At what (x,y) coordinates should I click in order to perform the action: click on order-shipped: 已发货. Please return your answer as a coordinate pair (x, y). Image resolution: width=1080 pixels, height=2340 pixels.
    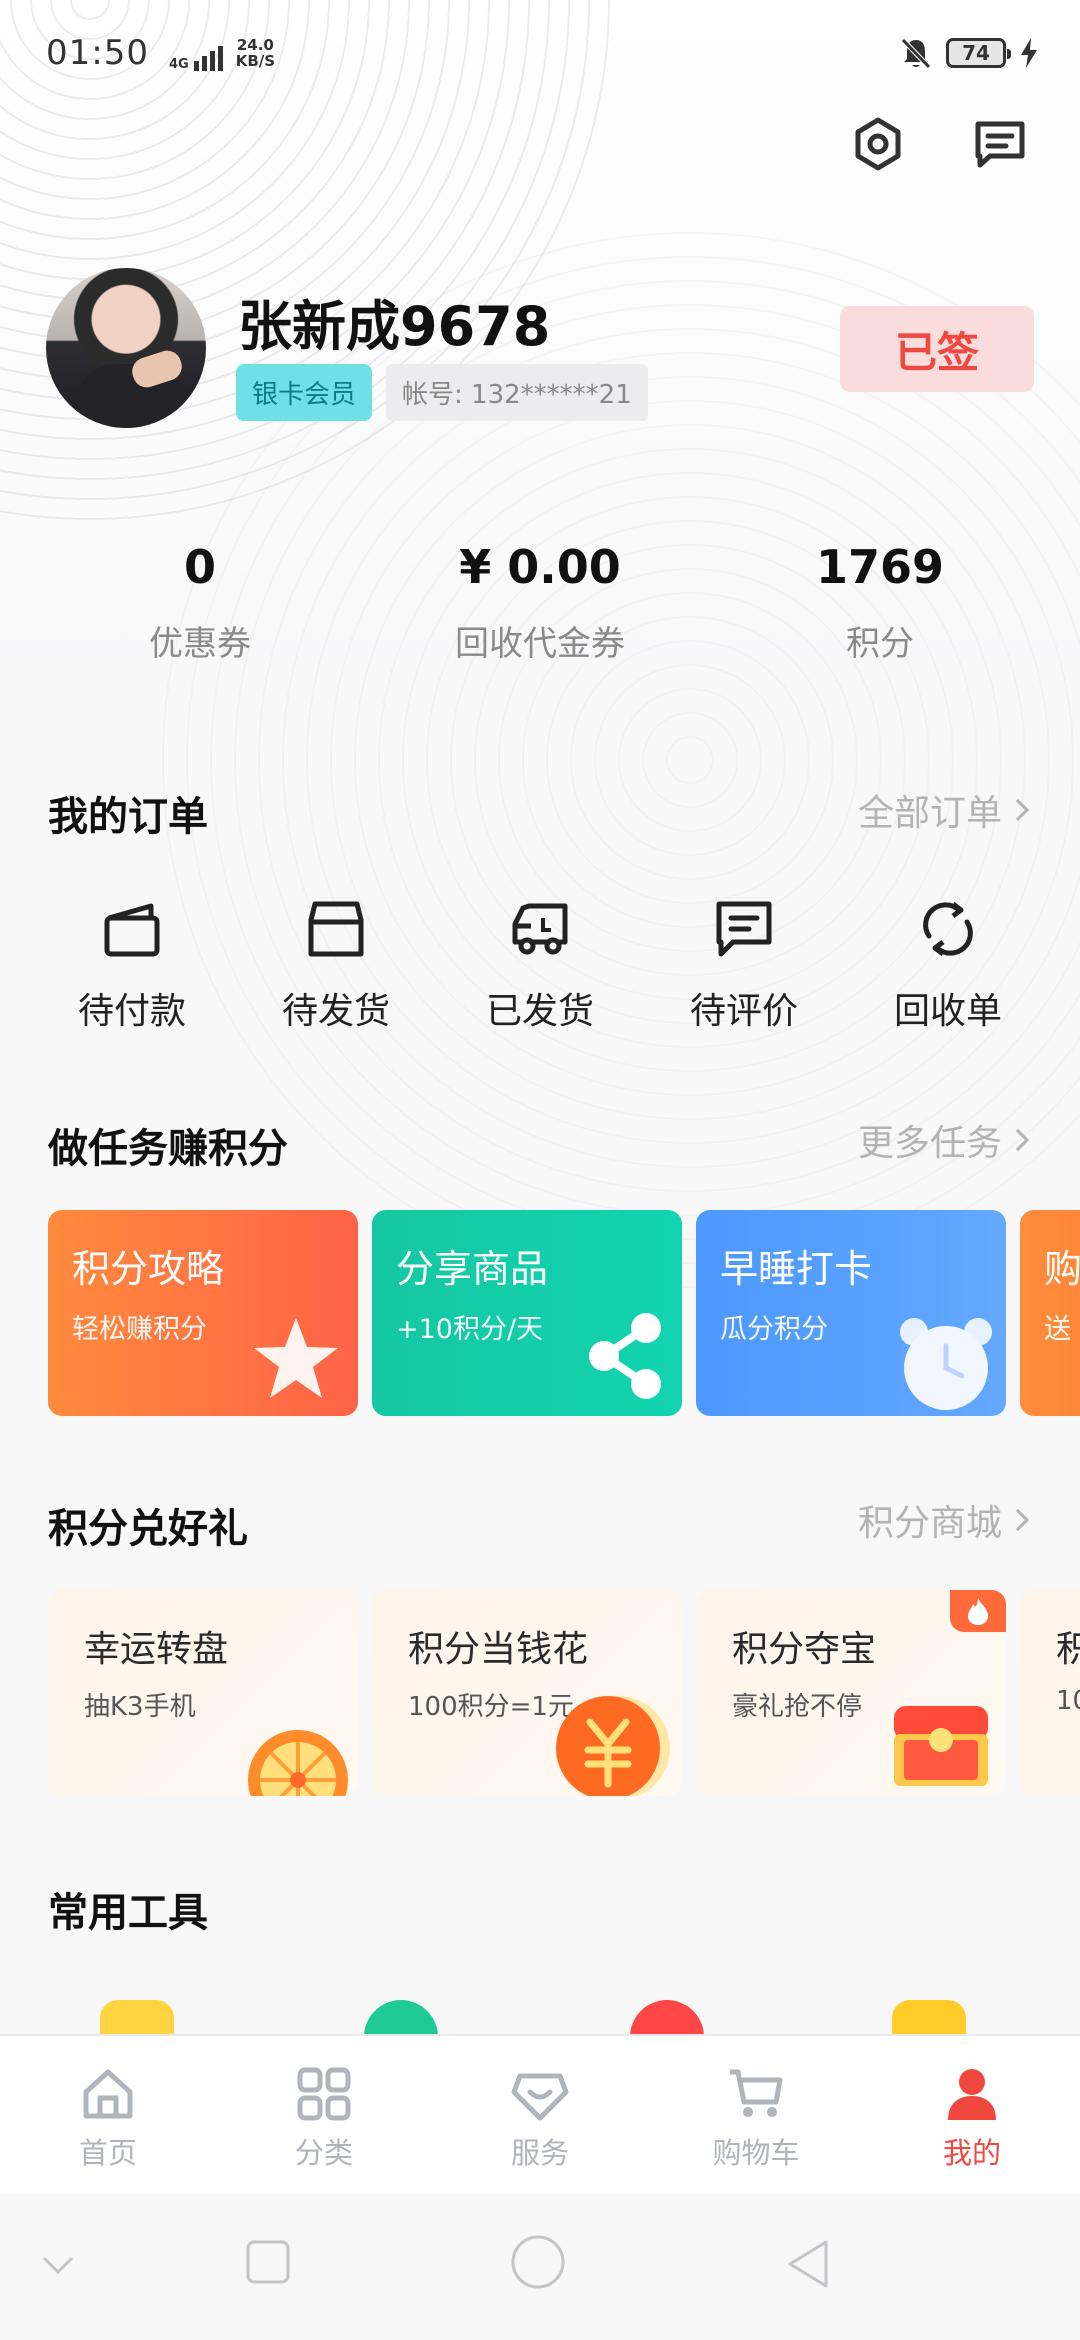
    Looking at the image, I should click on (540, 965).